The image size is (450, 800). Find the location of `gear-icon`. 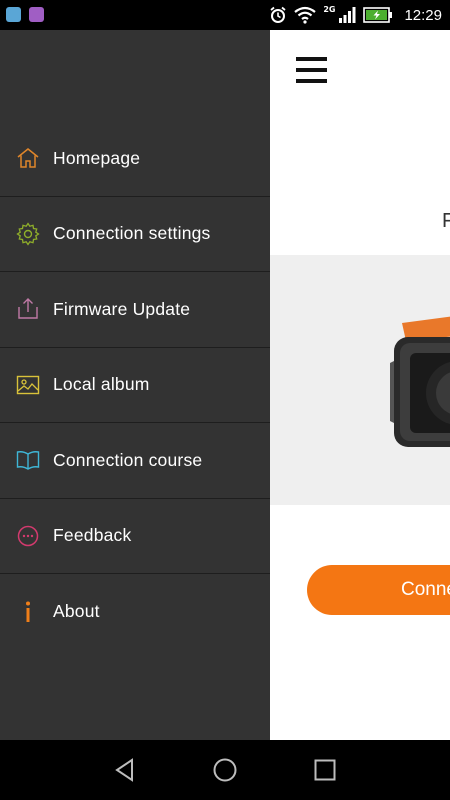

gear-icon is located at coordinates (28, 234).